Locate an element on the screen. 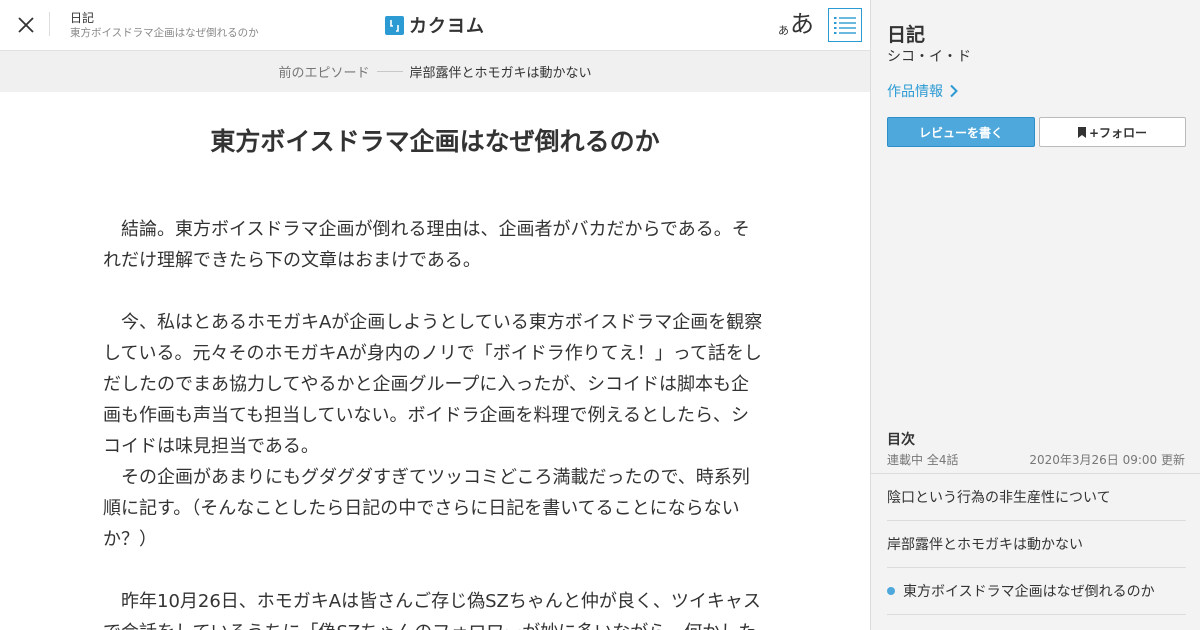 Image resolution: width=1200 pixels, height=630 pixels. header-divider is located at coordinates (49, 24).